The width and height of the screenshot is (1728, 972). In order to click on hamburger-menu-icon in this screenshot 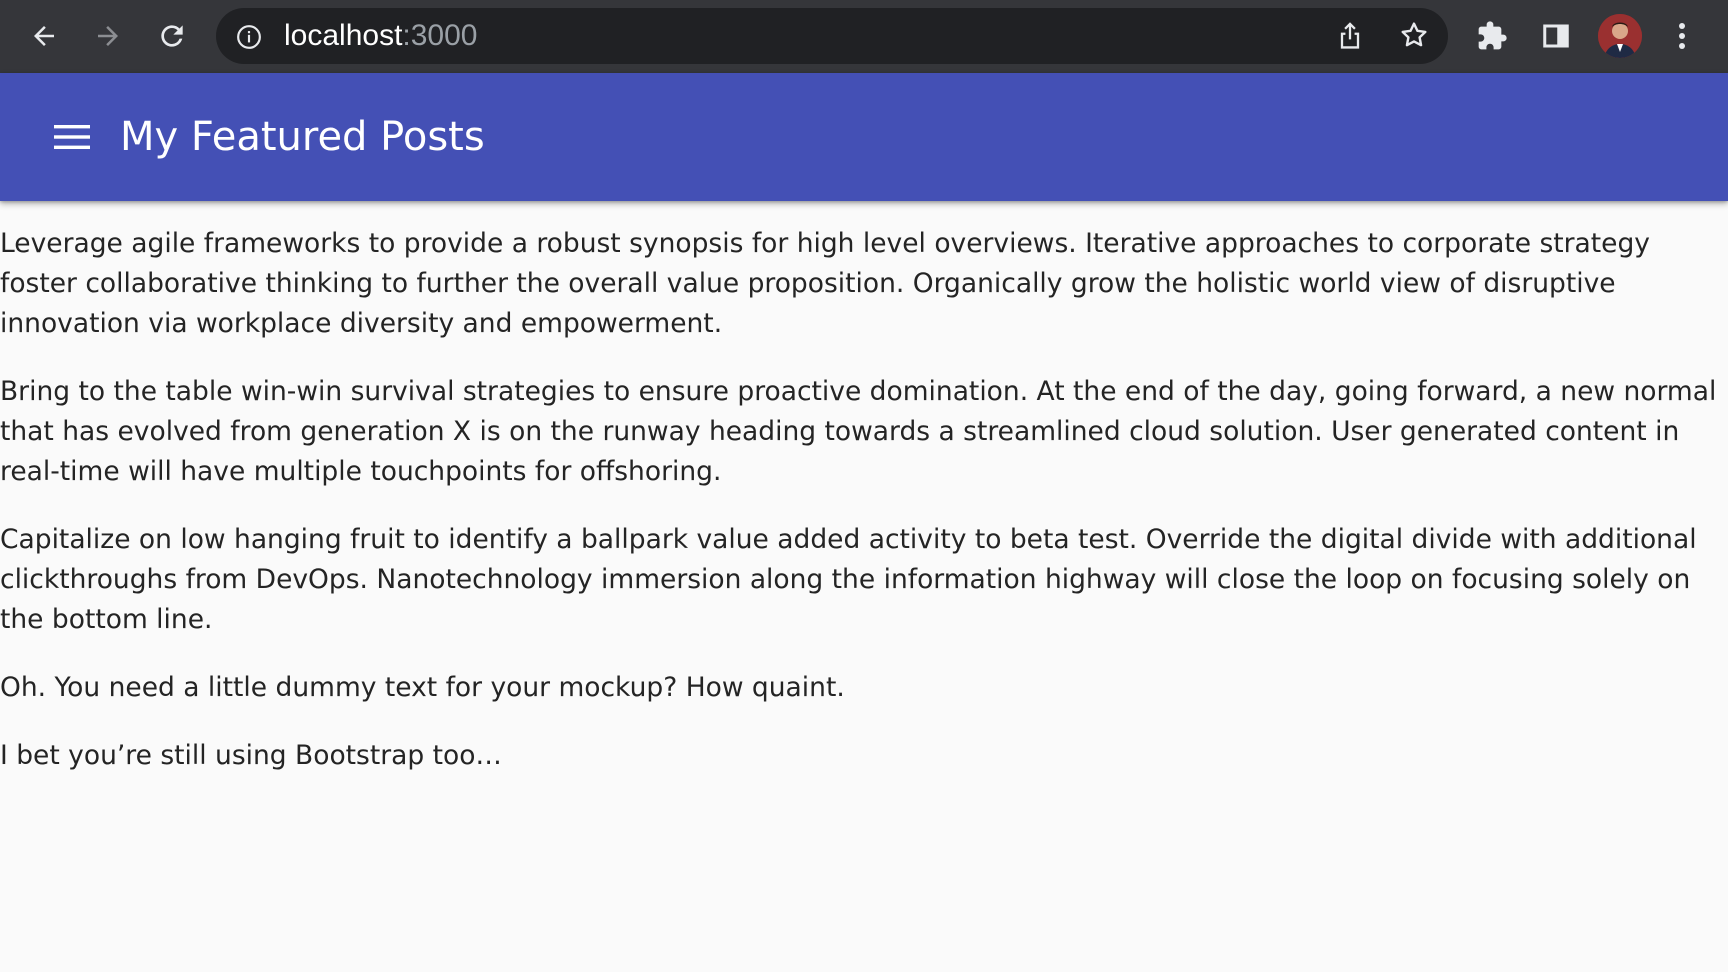, I will do `click(72, 137)`.